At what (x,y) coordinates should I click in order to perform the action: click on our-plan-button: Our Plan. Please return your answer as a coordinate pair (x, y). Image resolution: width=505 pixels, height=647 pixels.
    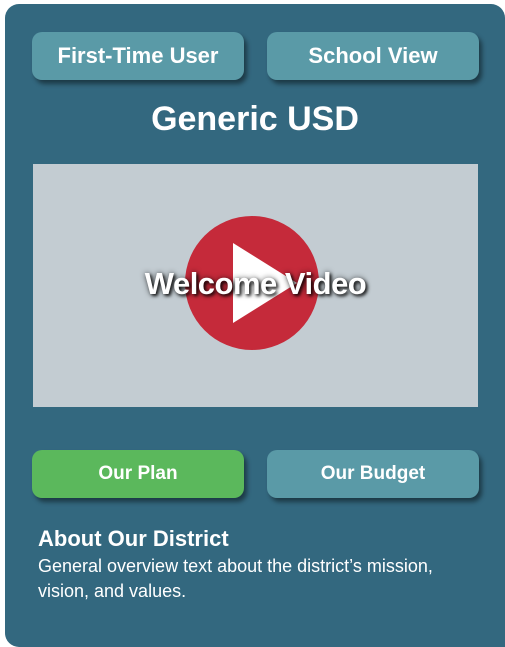
    Looking at the image, I should click on (138, 474).